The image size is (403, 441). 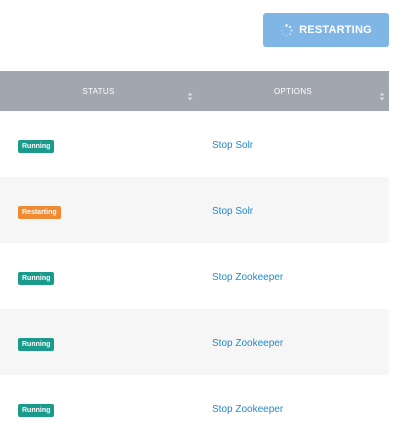 I want to click on table-row: Restarting Stop Solr, so click(x=194, y=210).